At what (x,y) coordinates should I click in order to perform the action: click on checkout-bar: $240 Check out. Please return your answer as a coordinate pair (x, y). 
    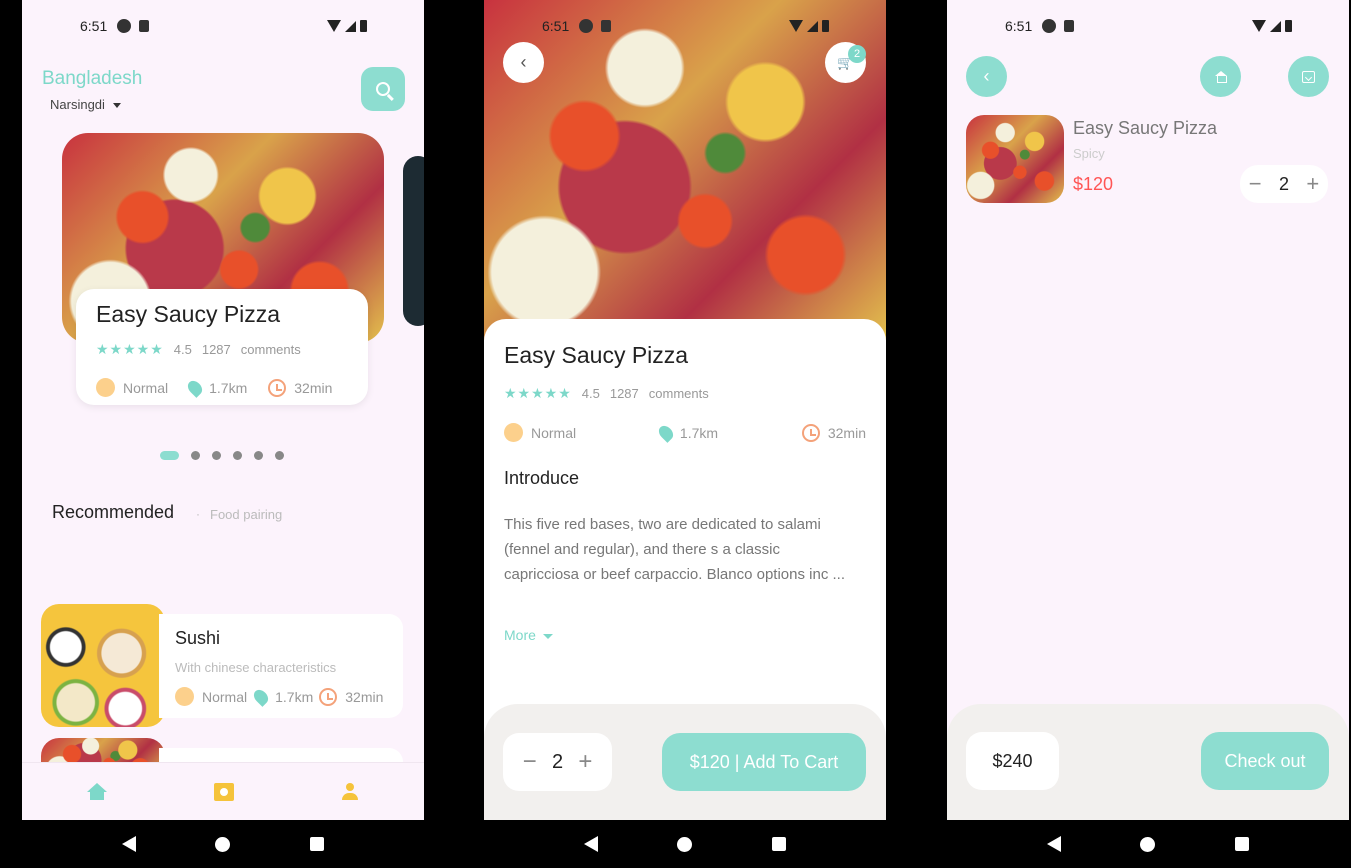
    Looking at the image, I should click on (1148, 762).